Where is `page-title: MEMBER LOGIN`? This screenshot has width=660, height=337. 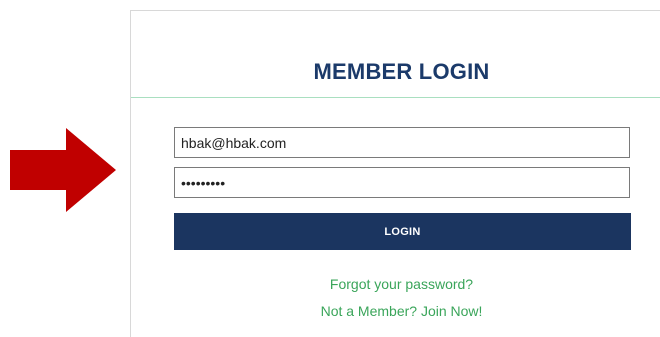 page-title: MEMBER LOGIN is located at coordinates (401, 71).